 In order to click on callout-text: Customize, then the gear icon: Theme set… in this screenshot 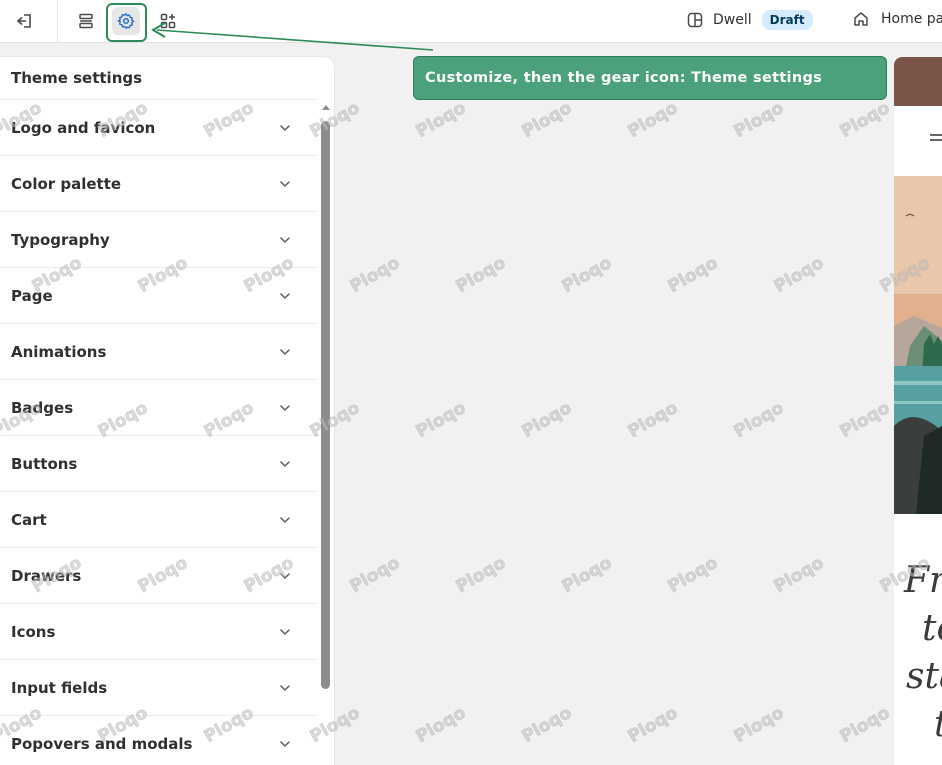, I will do `click(624, 78)`.